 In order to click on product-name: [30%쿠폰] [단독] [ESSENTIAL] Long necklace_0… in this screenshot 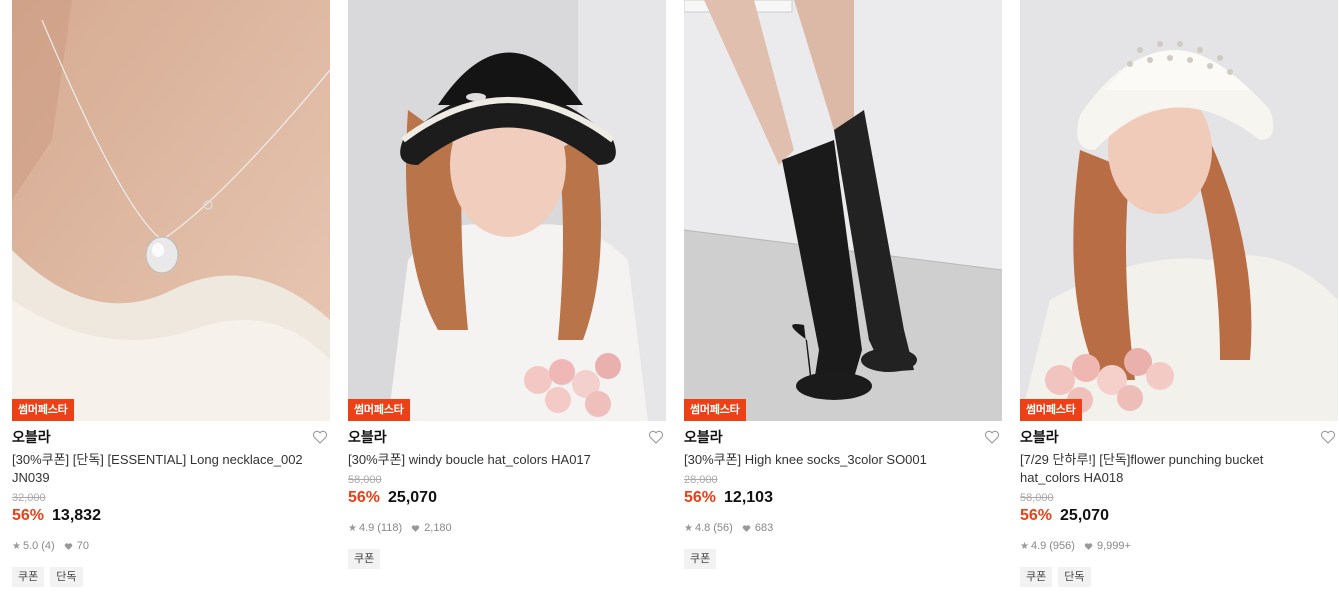, I will do `click(162, 469)`.